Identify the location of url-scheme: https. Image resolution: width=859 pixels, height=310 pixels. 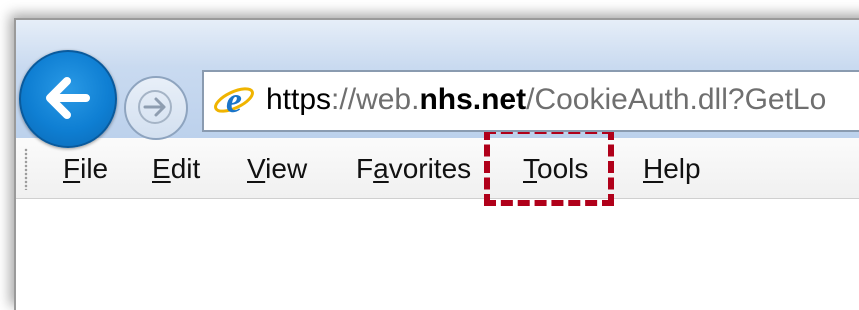
(299, 99).